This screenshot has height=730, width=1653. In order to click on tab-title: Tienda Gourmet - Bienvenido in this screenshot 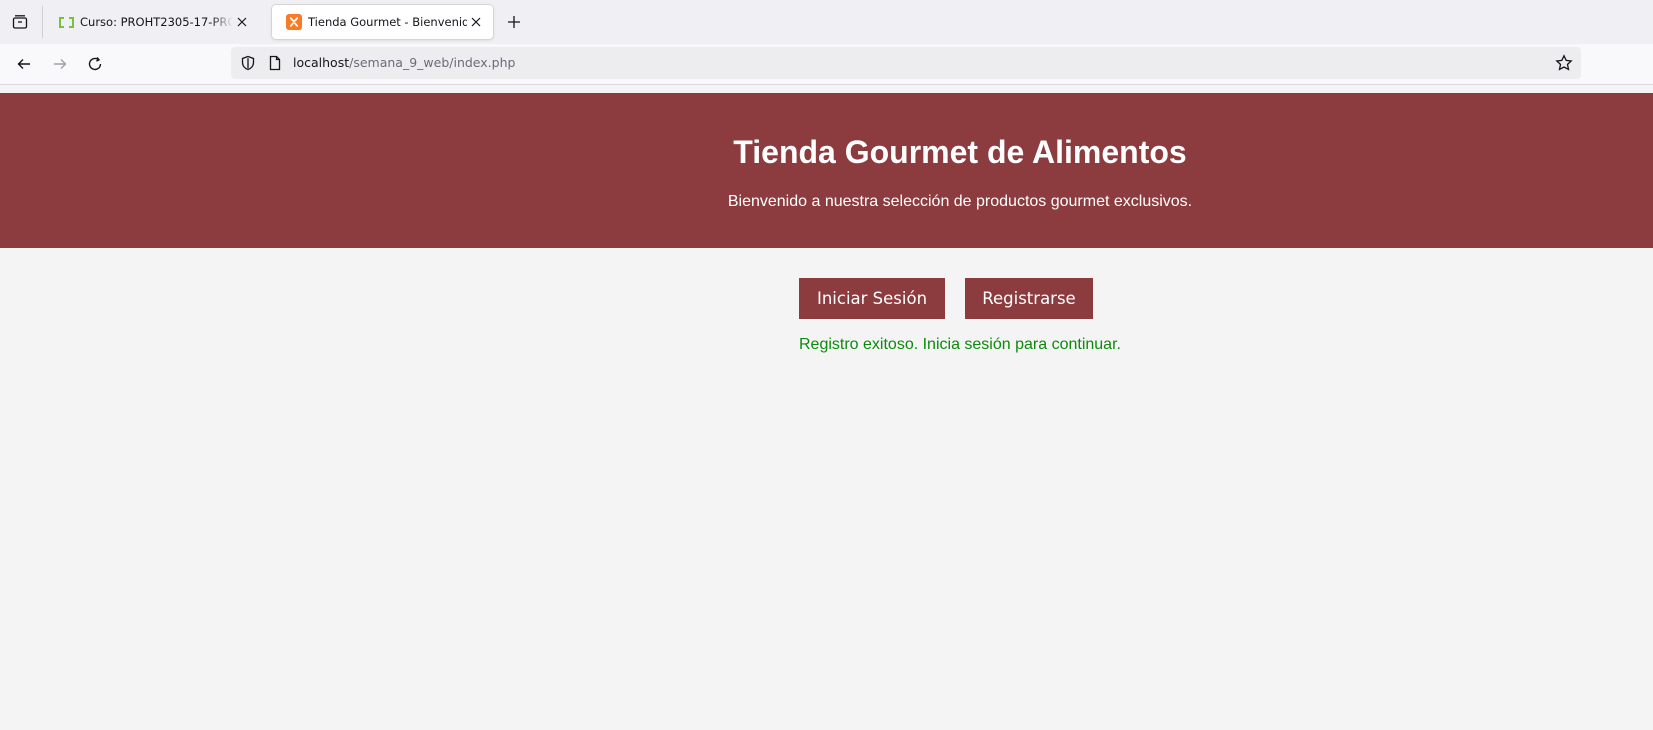, I will do `click(387, 22)`.